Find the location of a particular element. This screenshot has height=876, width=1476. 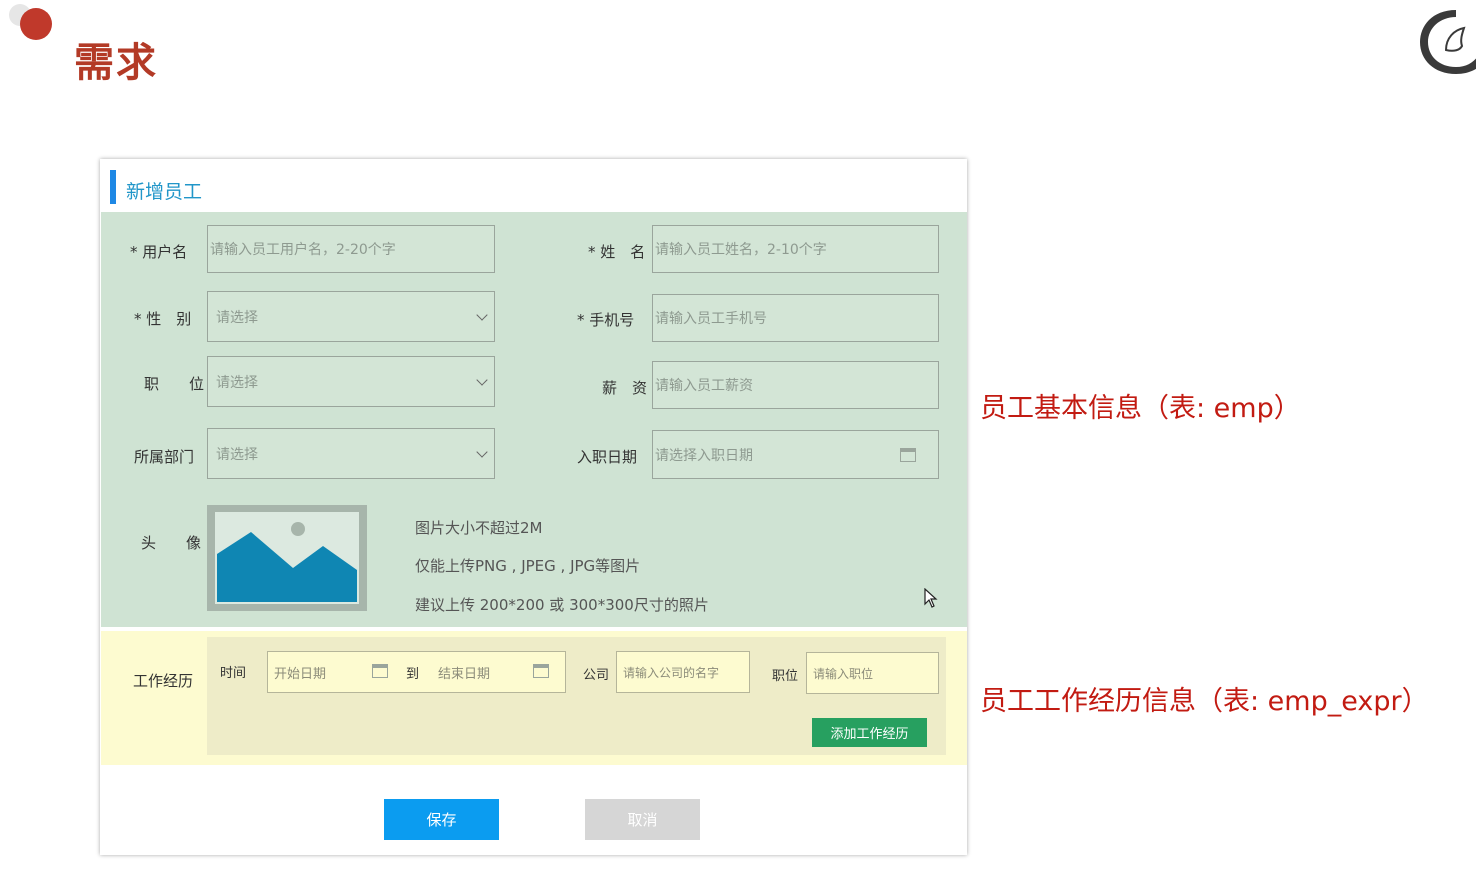

work-date-range: 开始日期 到 结束日期 is located at coordinates (416, 672).